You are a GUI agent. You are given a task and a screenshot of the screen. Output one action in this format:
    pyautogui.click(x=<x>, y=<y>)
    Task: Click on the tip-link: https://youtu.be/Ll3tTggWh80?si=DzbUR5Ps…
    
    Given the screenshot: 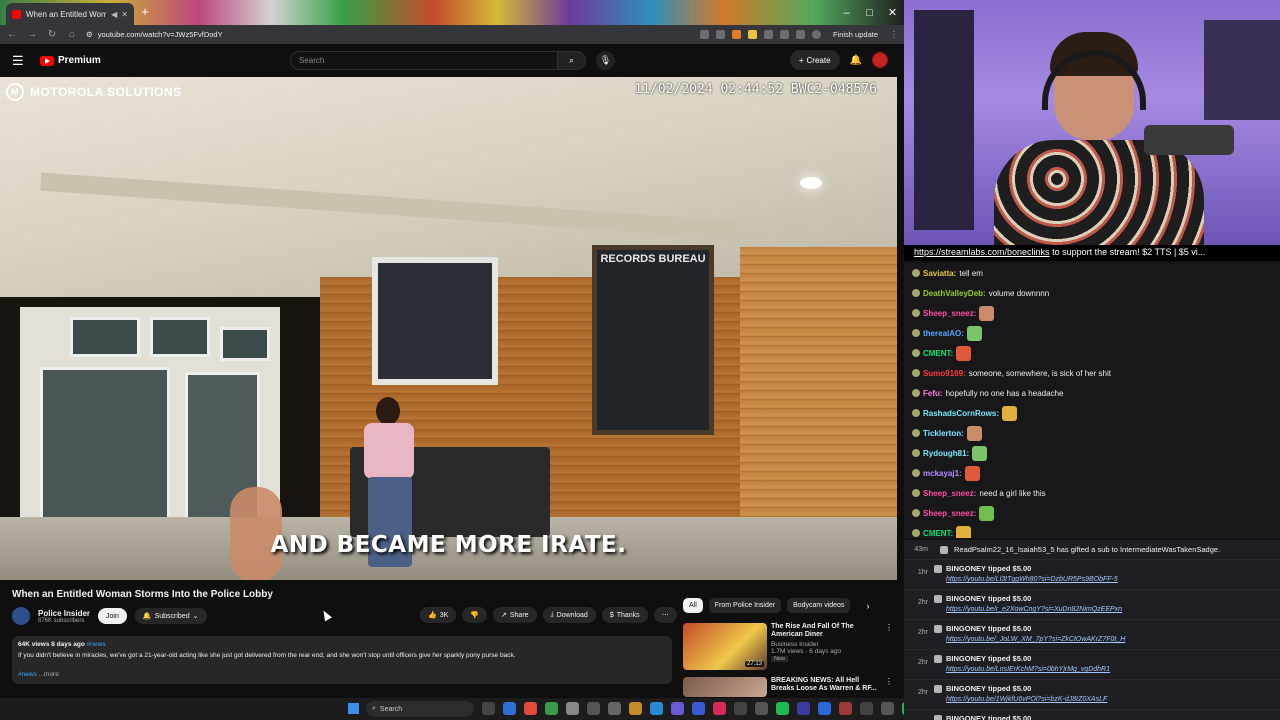 What is the action you would take?
    pyautogui.click(x=1107, y=579)
    